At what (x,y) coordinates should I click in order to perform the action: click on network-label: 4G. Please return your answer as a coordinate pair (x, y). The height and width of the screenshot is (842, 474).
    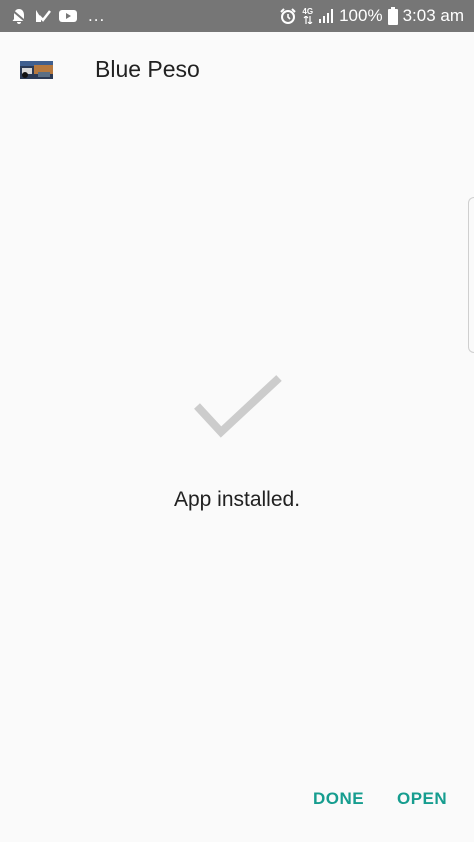
    Looking at the image, I should click on (308, 11).